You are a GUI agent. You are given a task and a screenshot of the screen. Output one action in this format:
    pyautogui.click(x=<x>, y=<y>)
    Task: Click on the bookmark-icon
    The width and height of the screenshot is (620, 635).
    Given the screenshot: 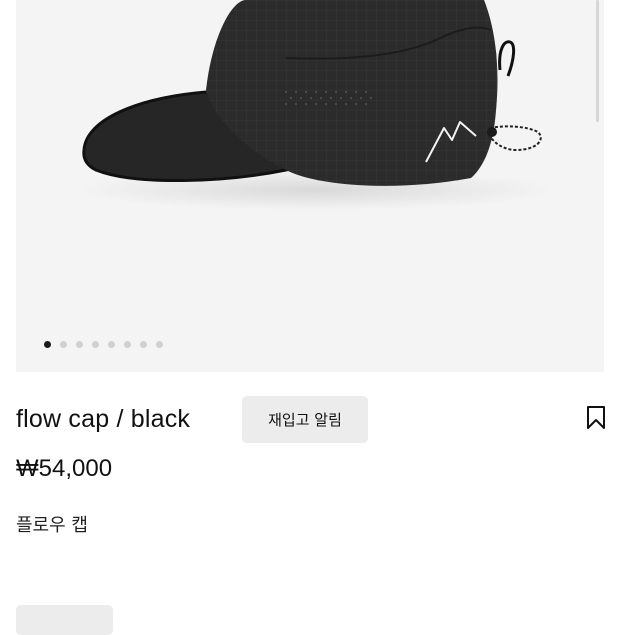 What is the action you would take?
    pyautogui.click(x=596, y=417)
    